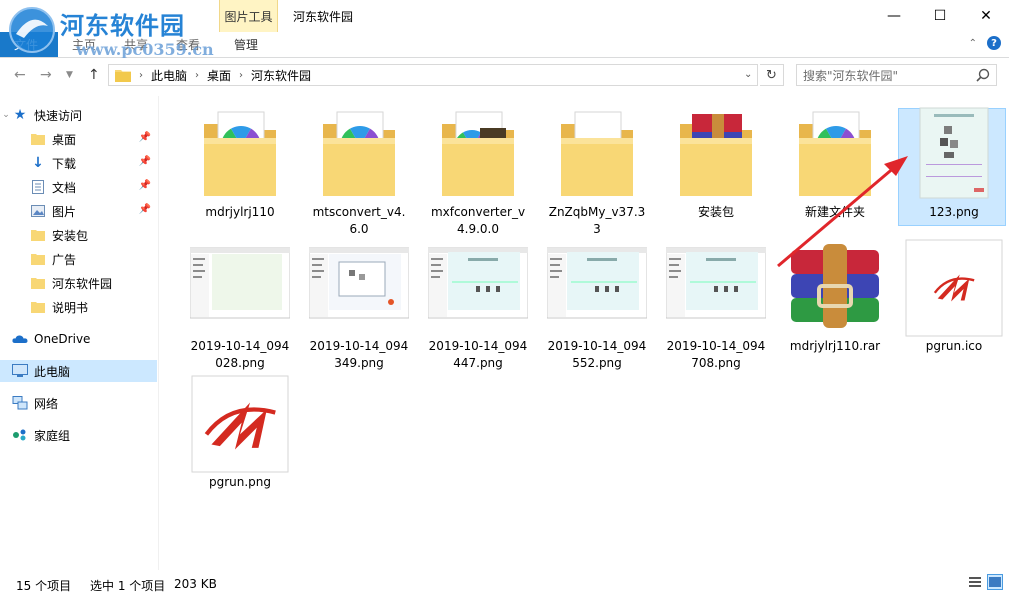 This screenshot has height=596, width=1009. I want to click on help-icon: ?, so click(994, 43).